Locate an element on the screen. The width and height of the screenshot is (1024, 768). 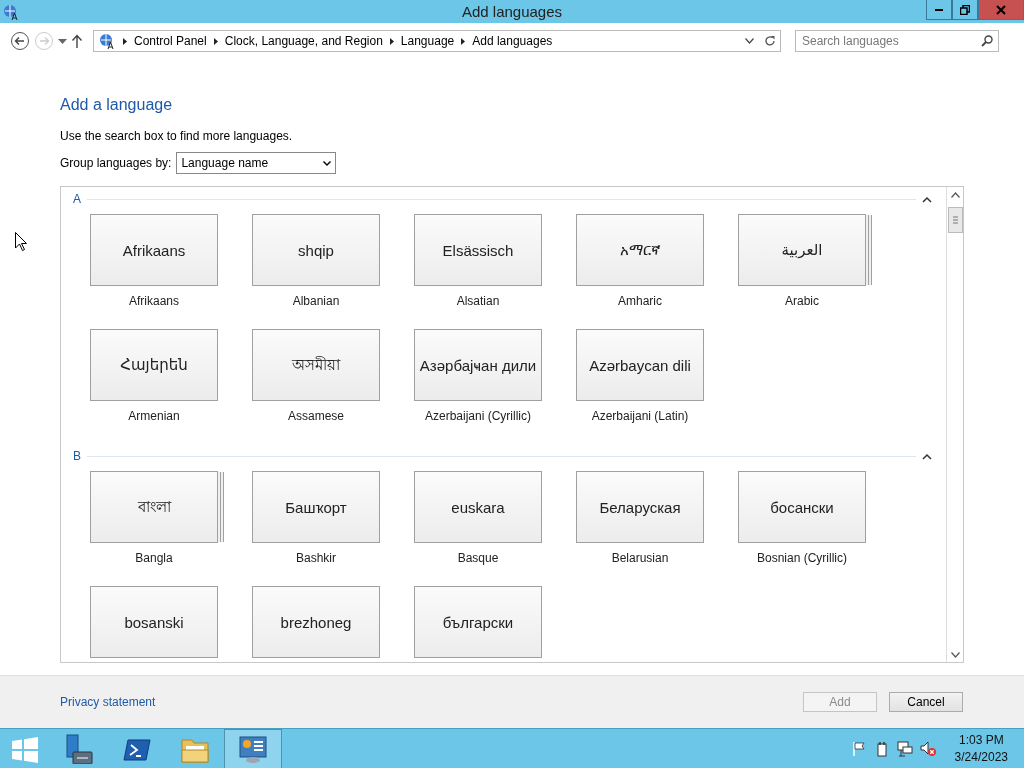
close-button is located at coordinates (1001, 10).